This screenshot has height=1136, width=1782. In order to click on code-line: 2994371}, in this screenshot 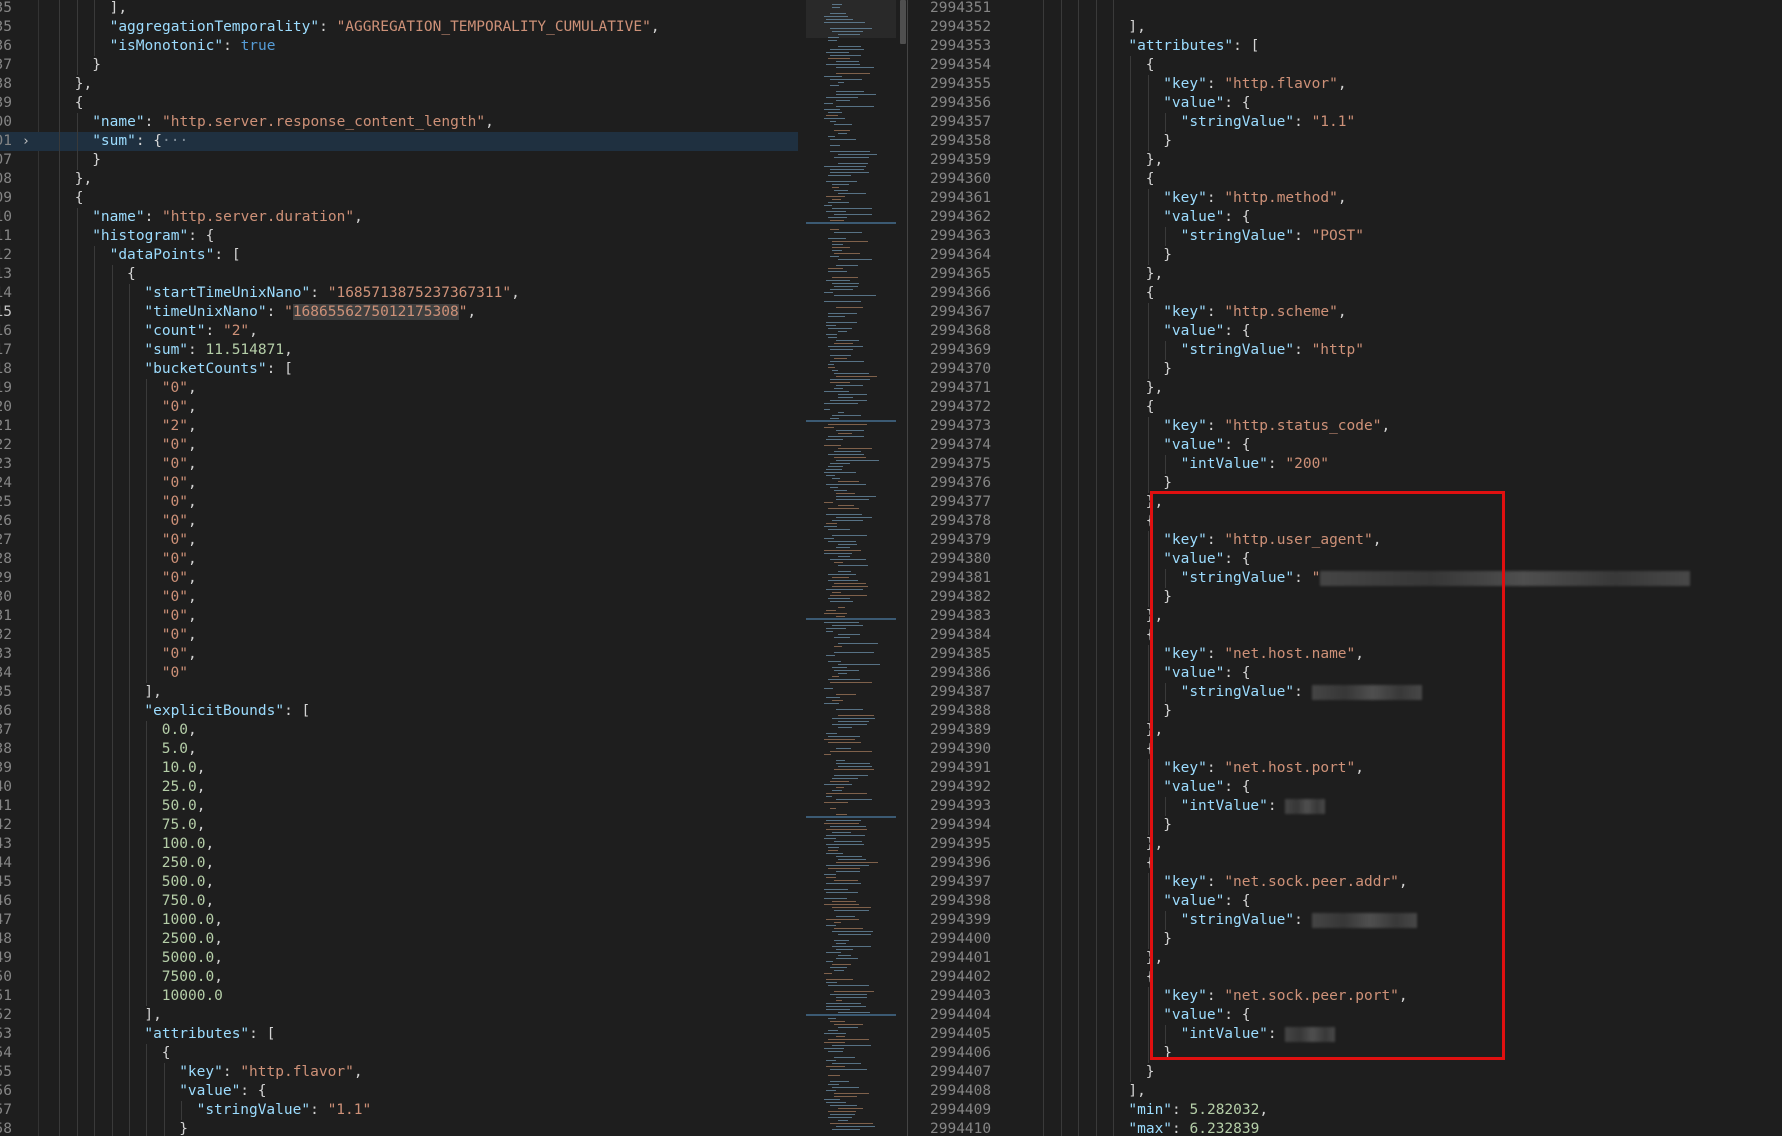, I will do `click(1345, 388)`.